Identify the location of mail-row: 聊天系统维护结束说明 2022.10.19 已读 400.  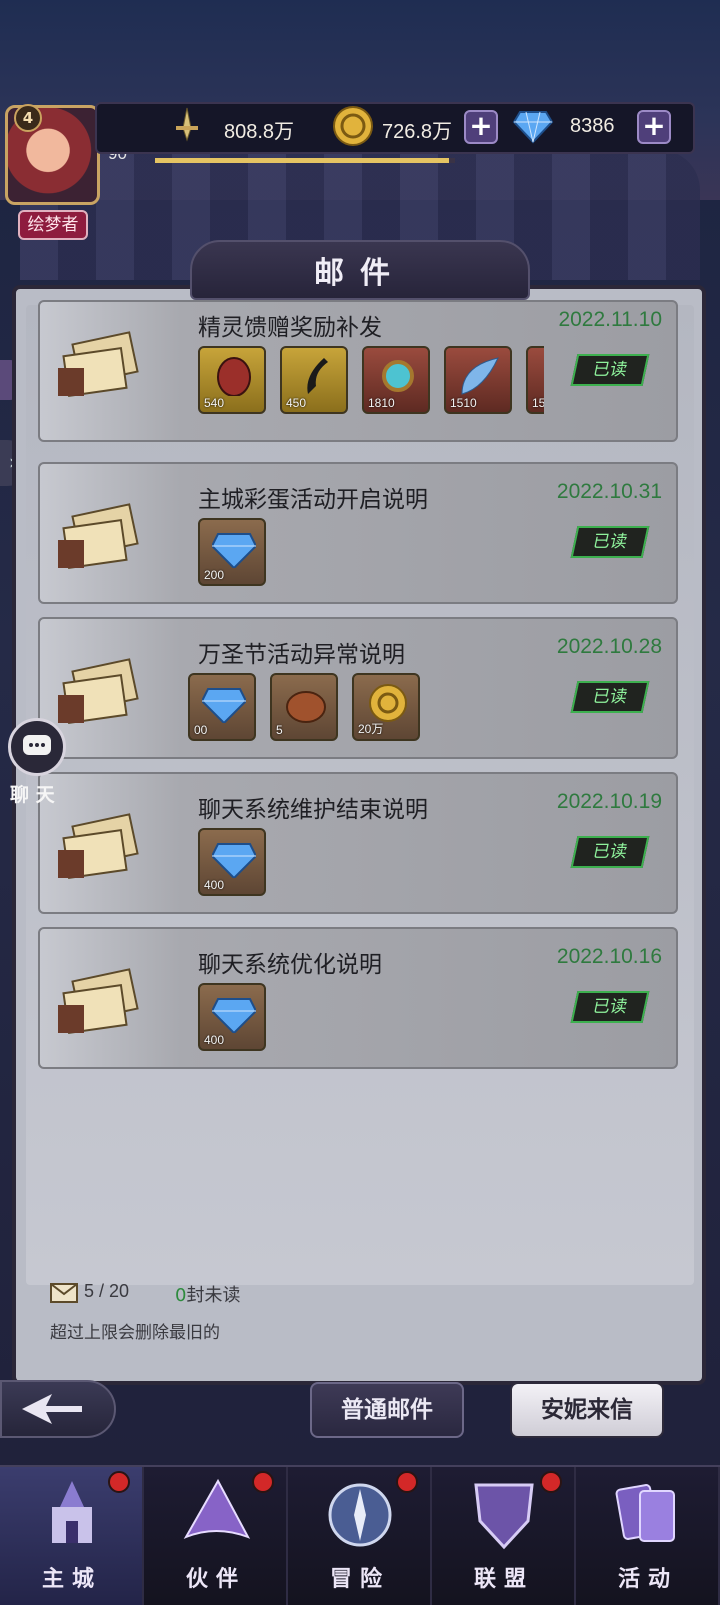
(358, 843).